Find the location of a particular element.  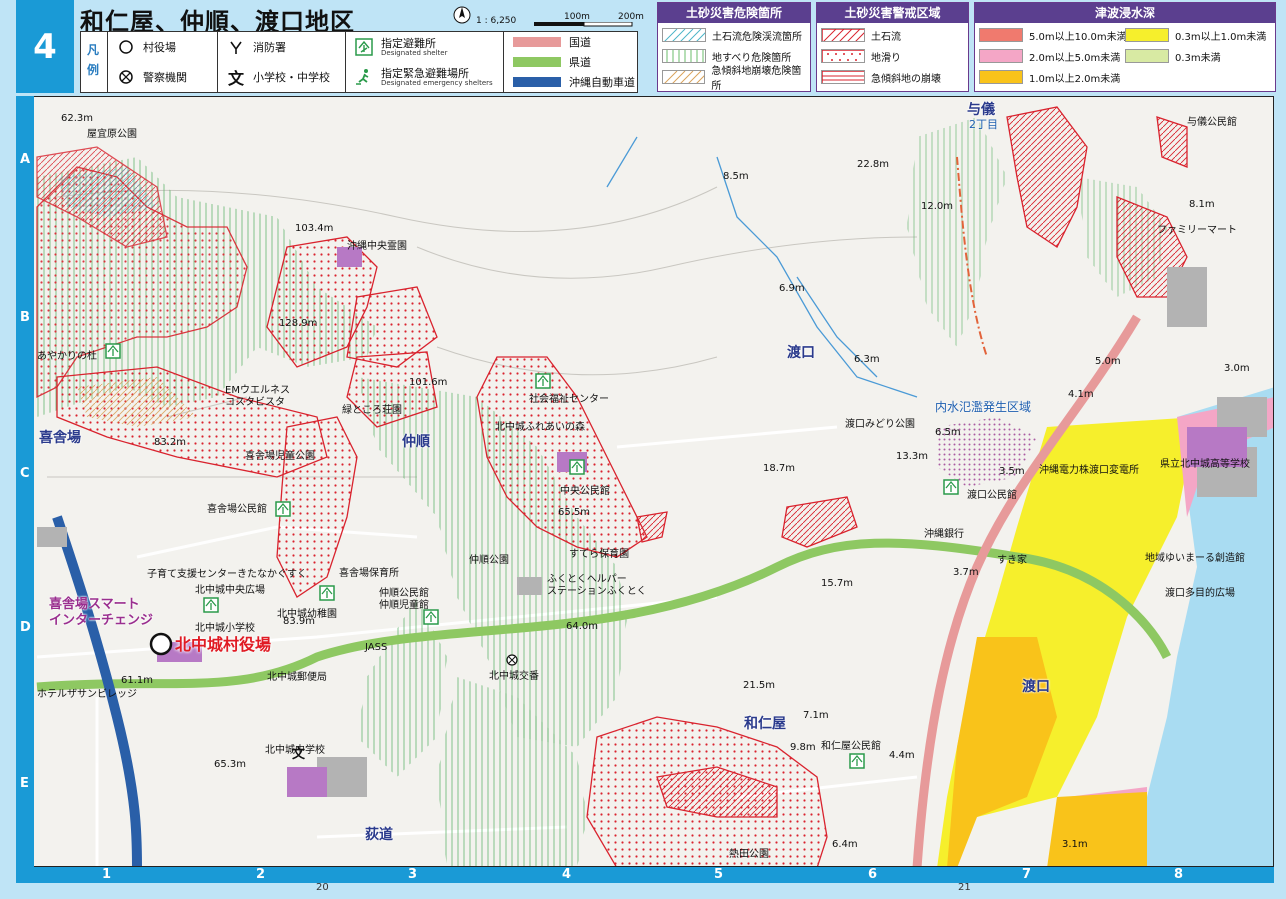

panel-item: 5.0m以上10.0m未満 is located at coordinates (1053, 35).